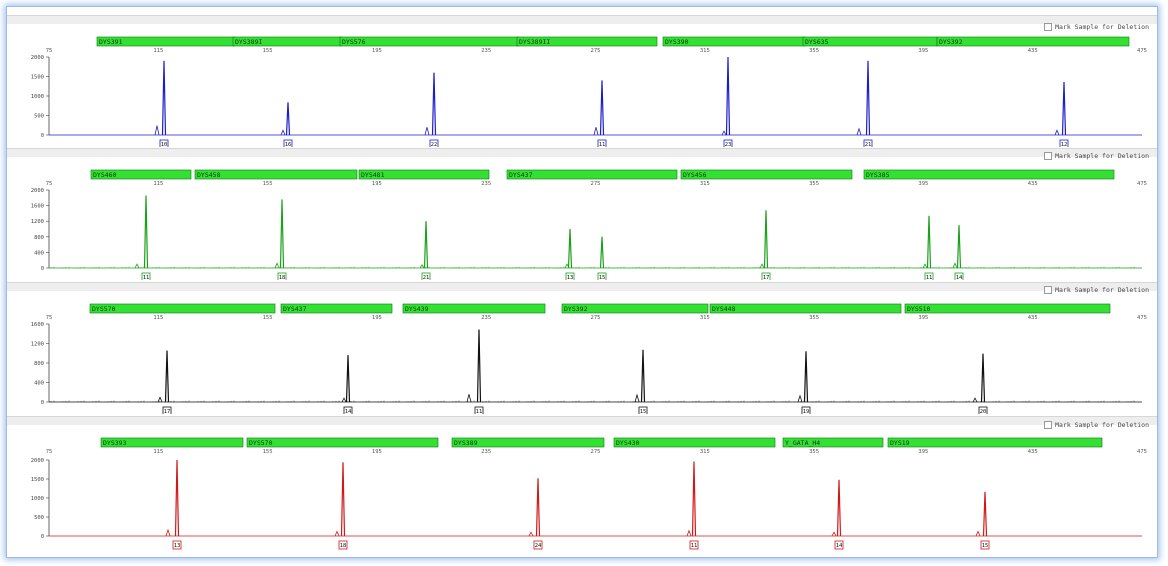 Image resolution: width=1168 pixels, height=566 pixels. I want to click on marker-name: DYS458, so click(209, 175).